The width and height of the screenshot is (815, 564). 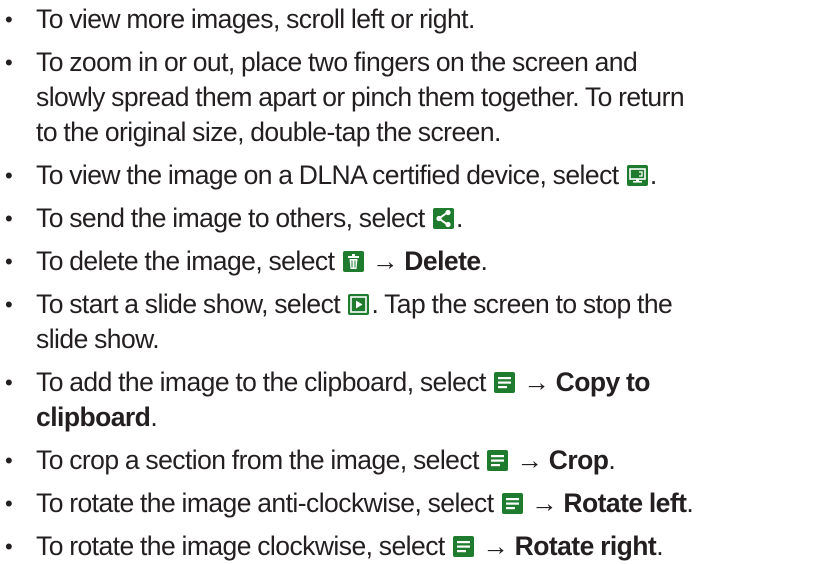 I want to click on list-item: • To delete the image, select → Delete., so click(x=407, y=261).